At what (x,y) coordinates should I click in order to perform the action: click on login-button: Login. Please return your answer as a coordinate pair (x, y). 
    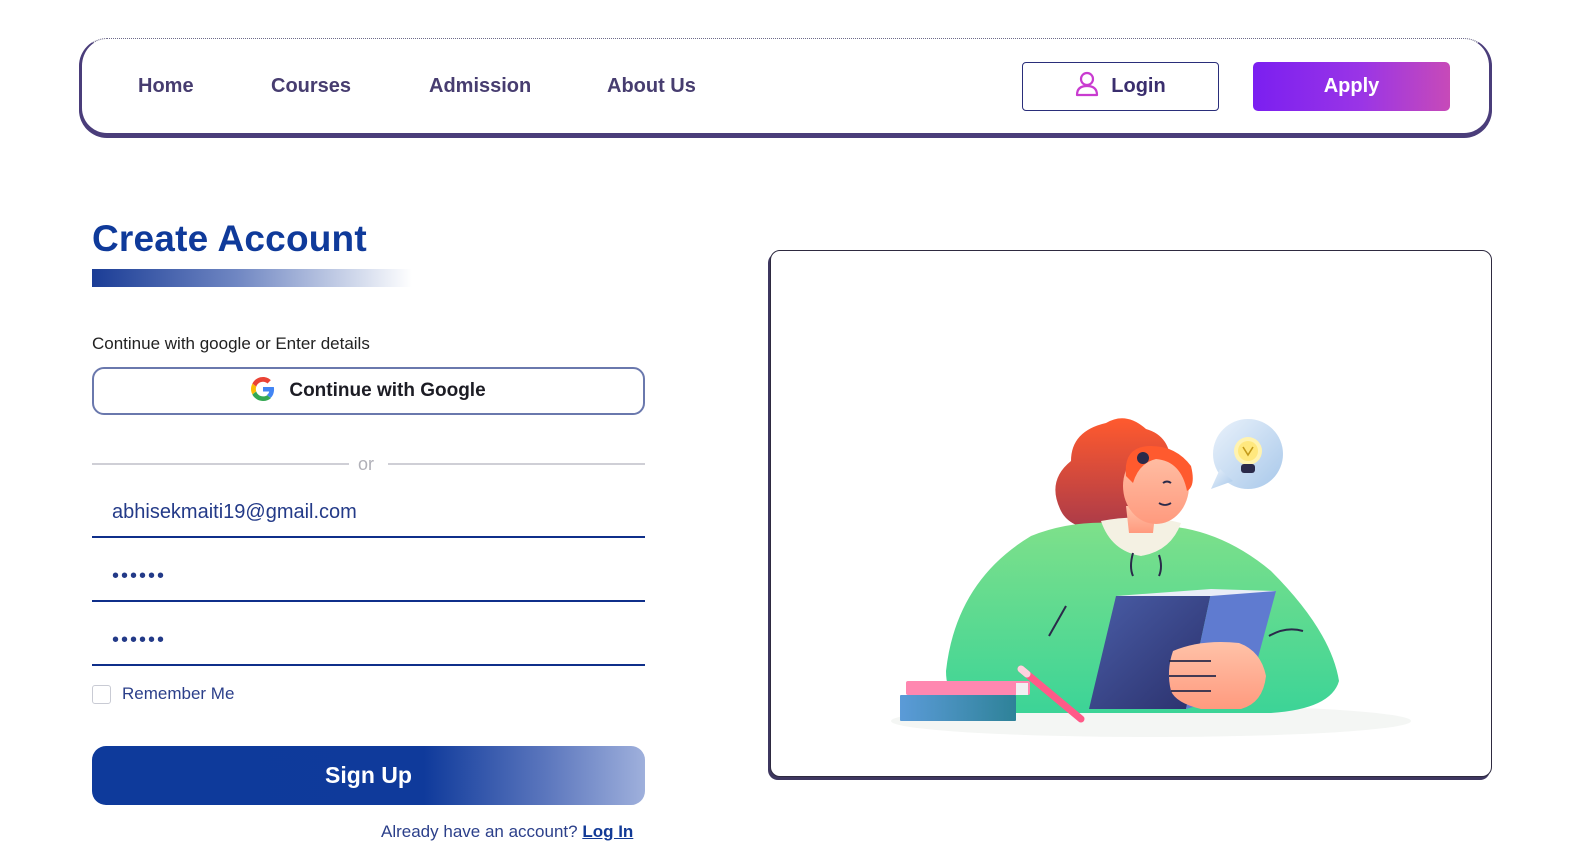
    Looking at the image, I should click on (1120, 86).